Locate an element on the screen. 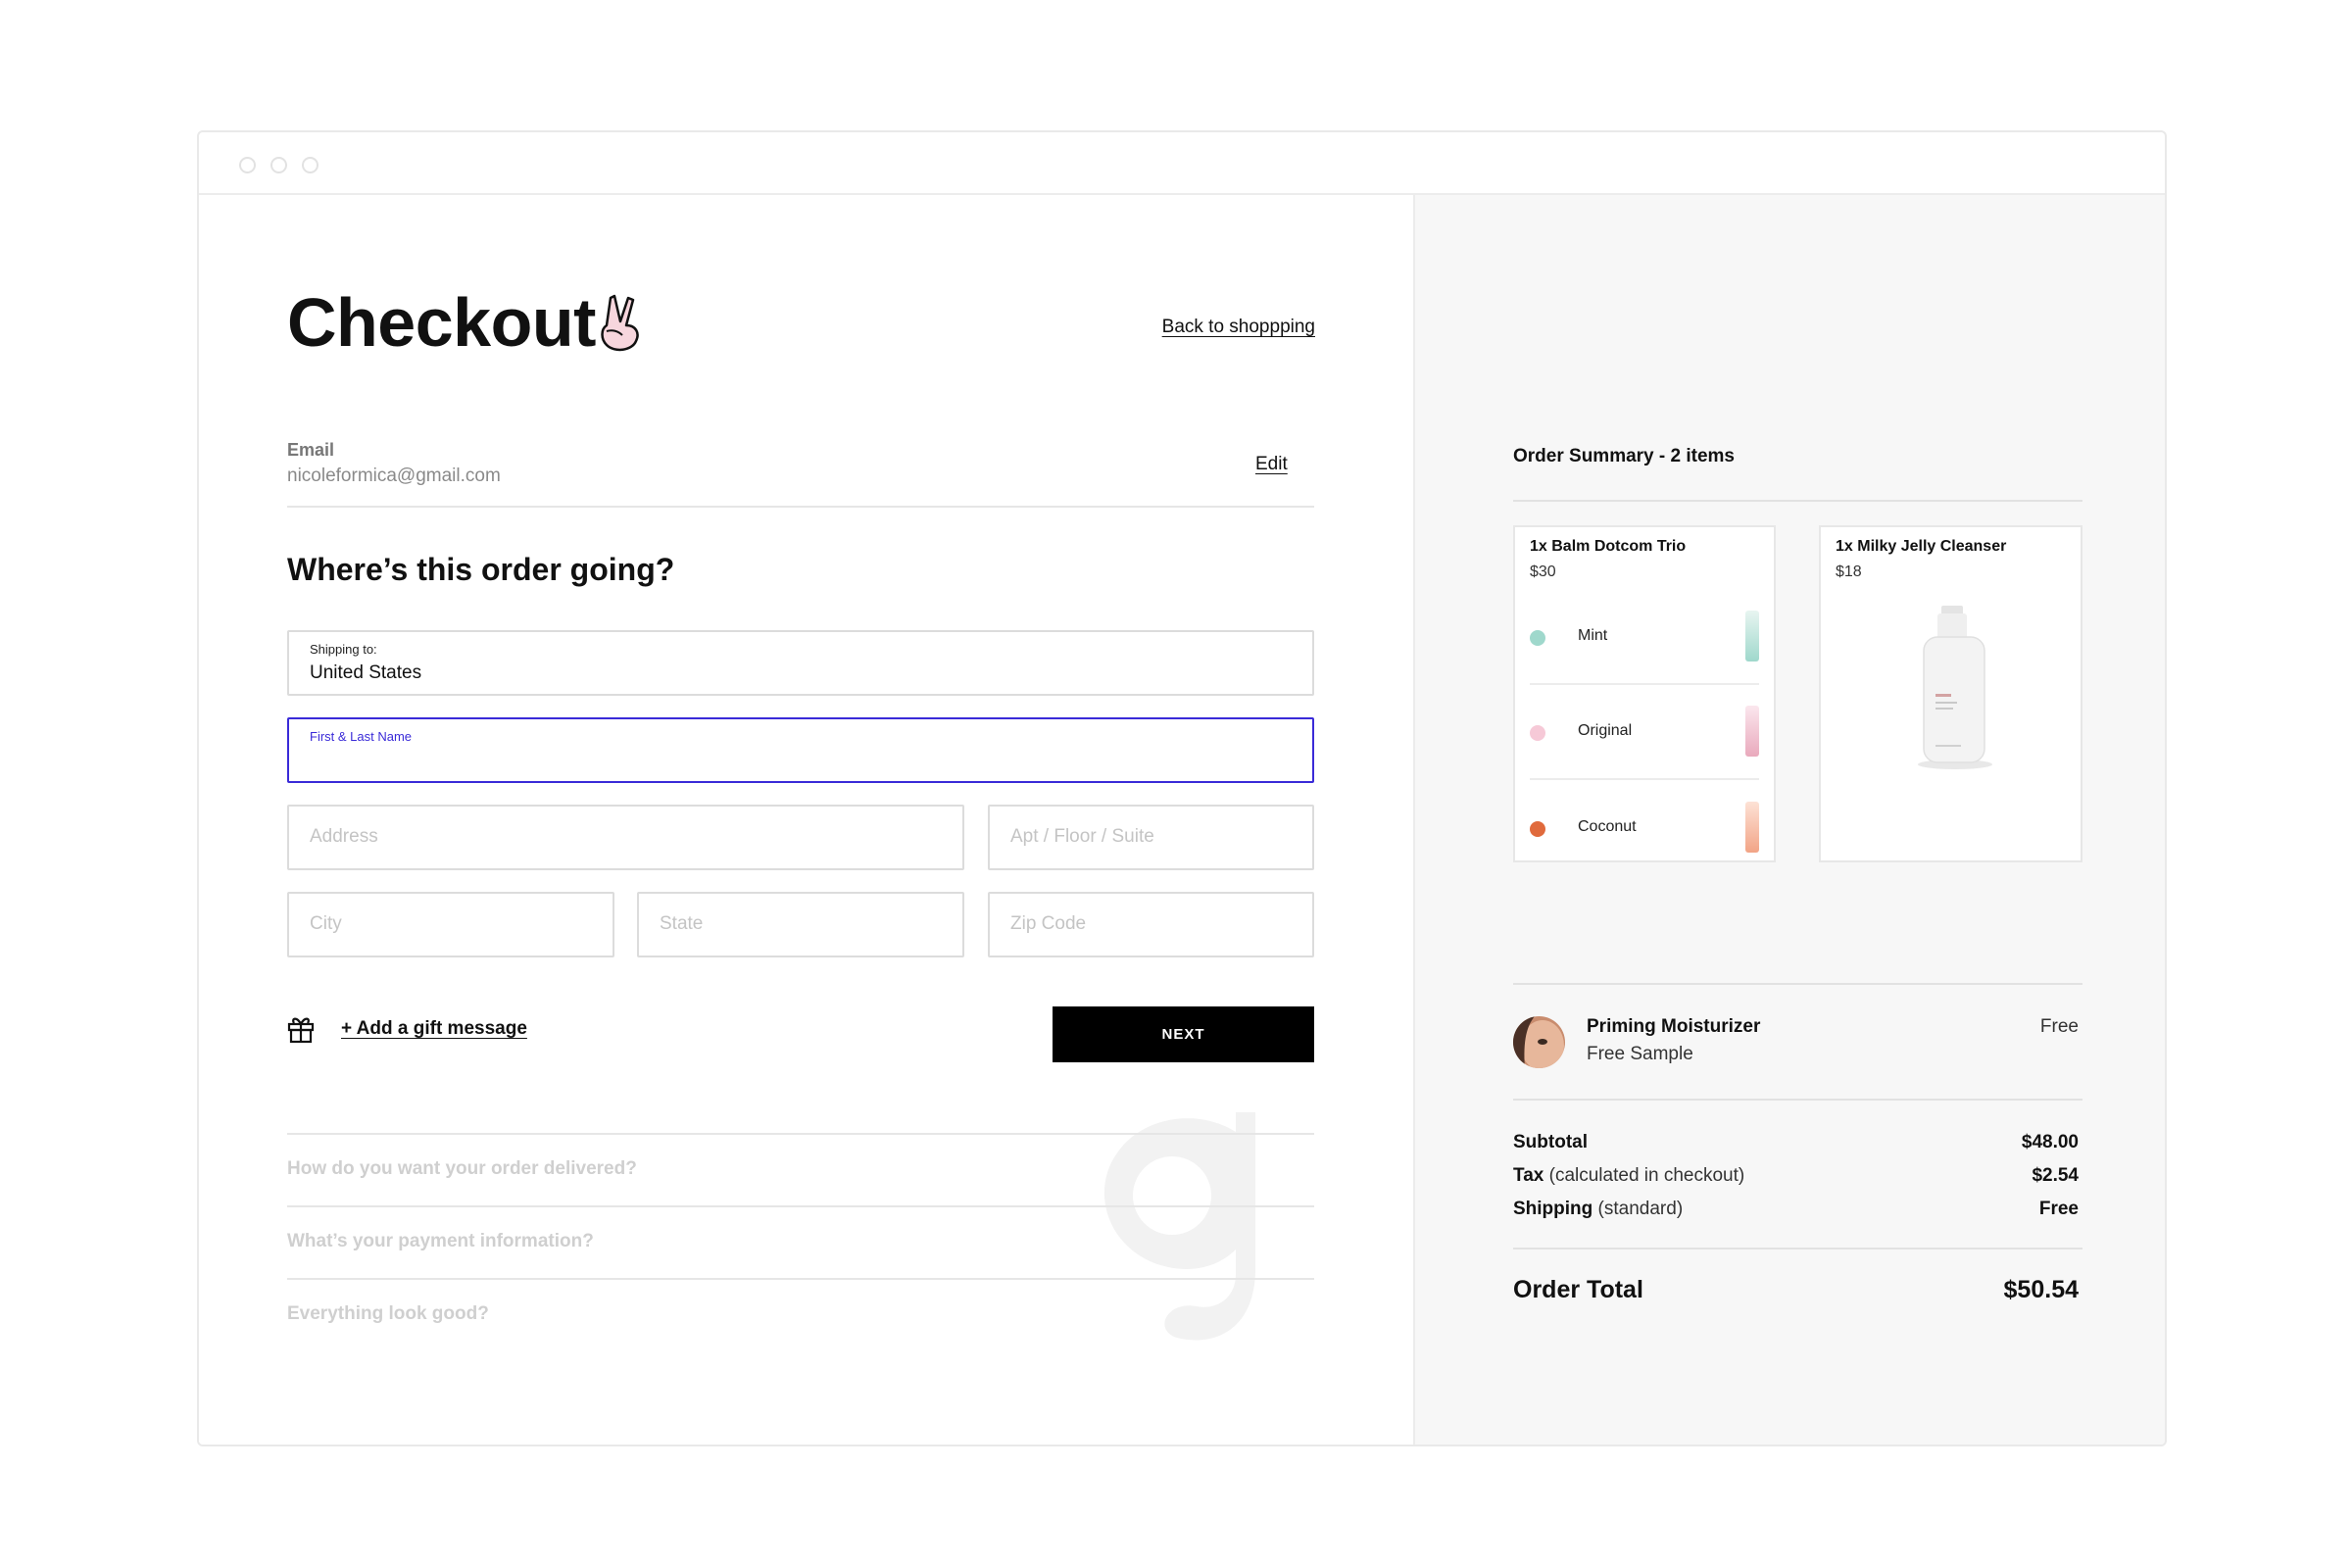 The width and height of the screenshot is (2352, 1568). subtotal-value: $48.00 is located at coordinates (2050, 1142).